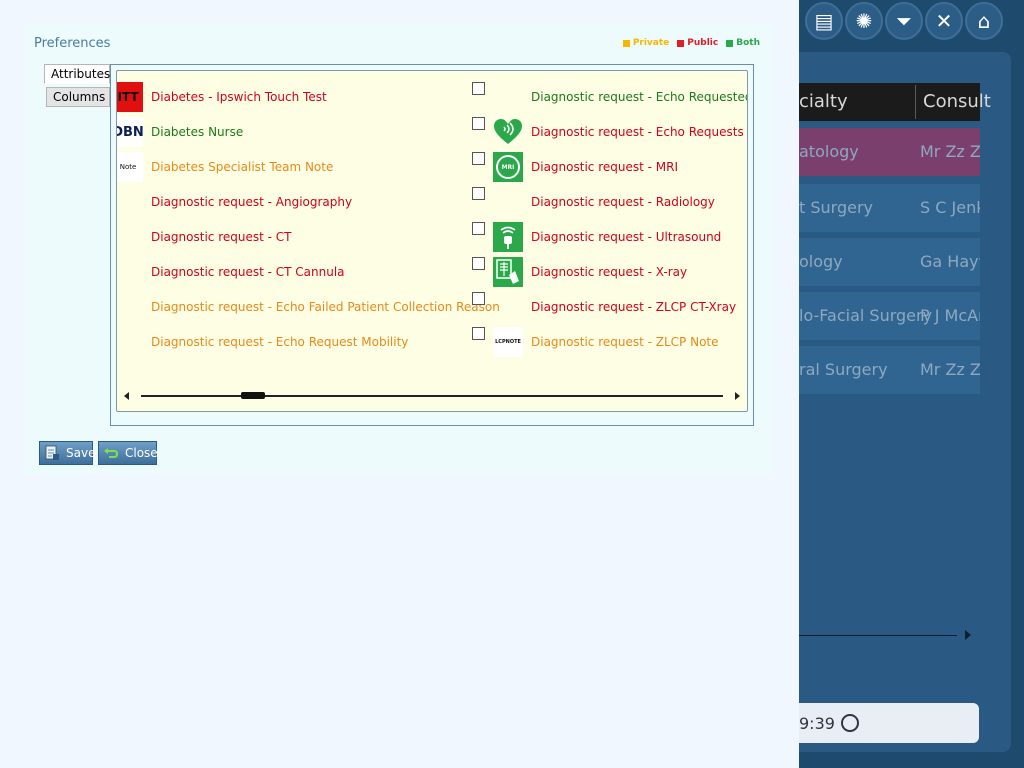 This screenshot has width=1024, height=768. Describe the element at coordinates (508, 237) in the screenshot. I see `ultrasound-icon` at that location.